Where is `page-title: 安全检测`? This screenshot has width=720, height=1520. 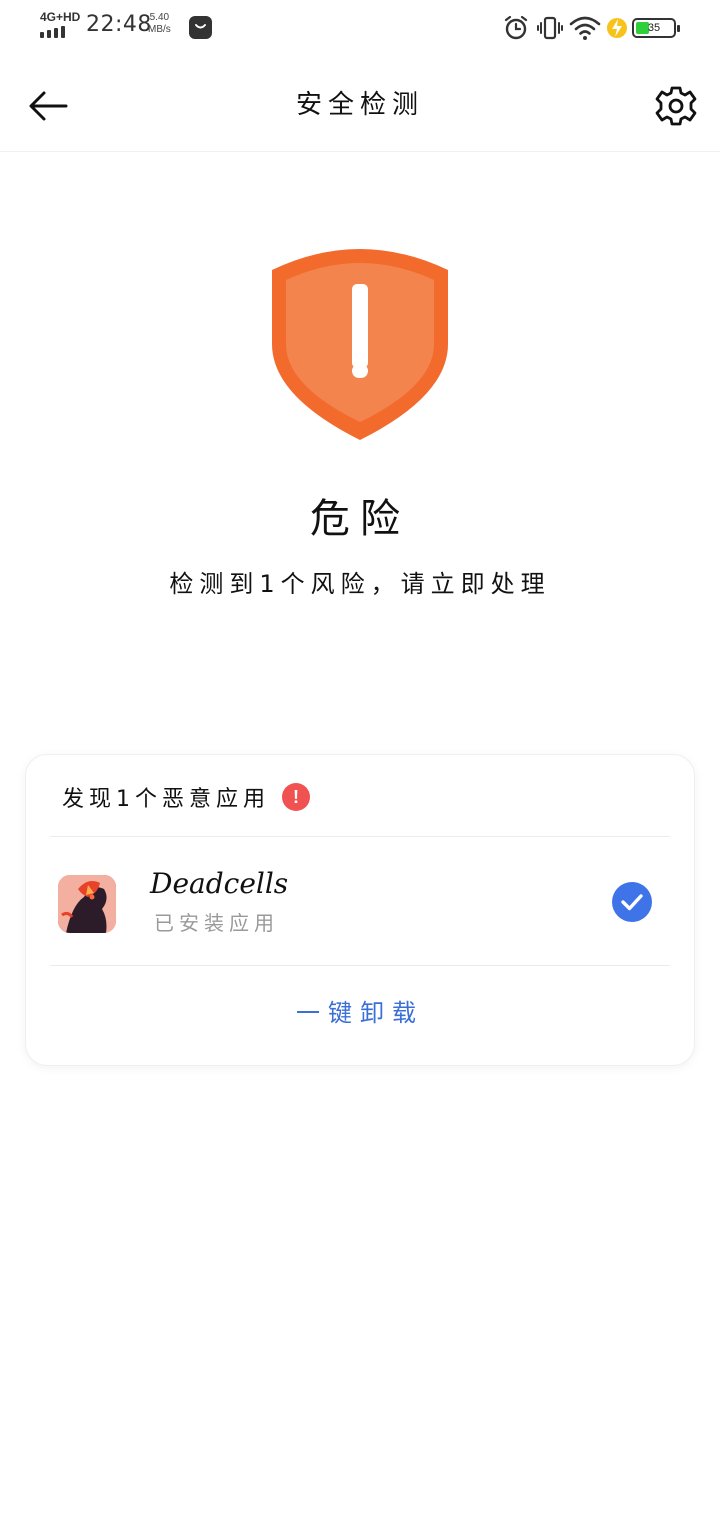
page-title: 安全检测 is located at coordinates (359, 105).